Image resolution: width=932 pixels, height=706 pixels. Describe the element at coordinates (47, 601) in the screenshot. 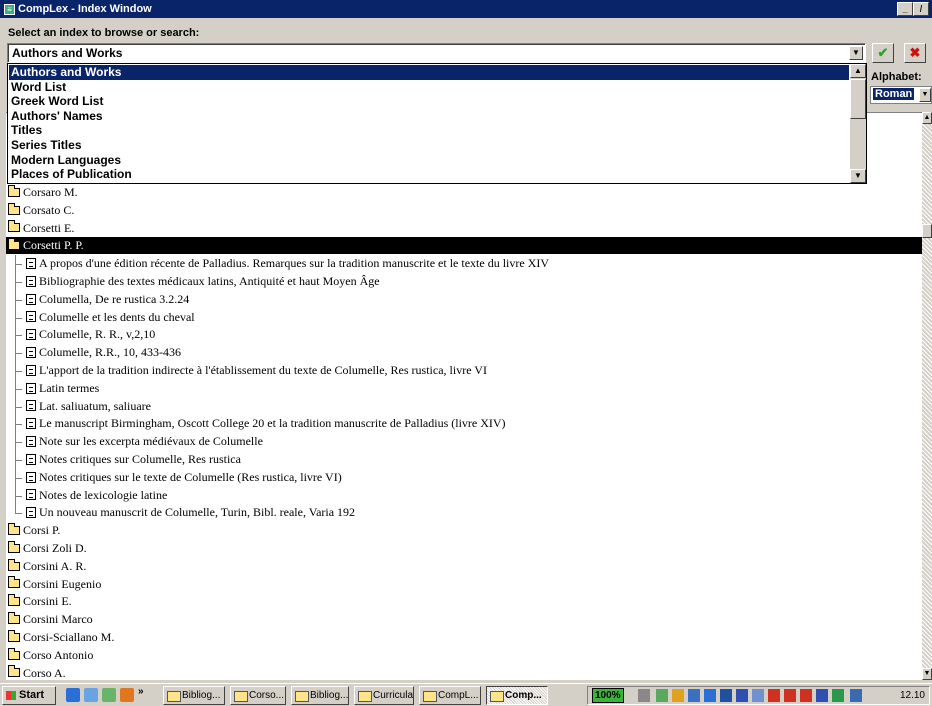

I see `tree-row-label: Corsini E.` at that location.